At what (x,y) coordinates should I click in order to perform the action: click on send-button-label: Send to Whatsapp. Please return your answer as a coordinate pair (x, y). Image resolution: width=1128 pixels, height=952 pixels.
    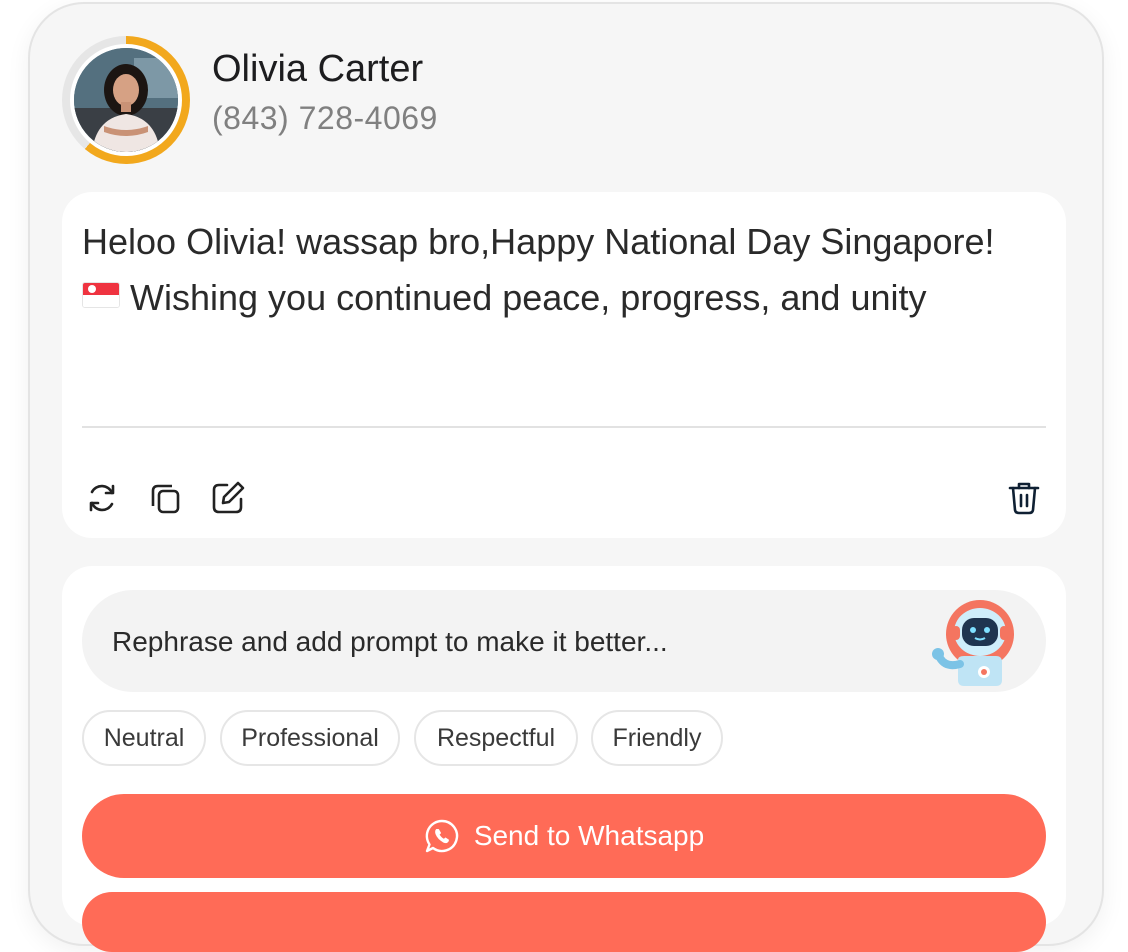
    Looking at the image, I should click on (589, 835).